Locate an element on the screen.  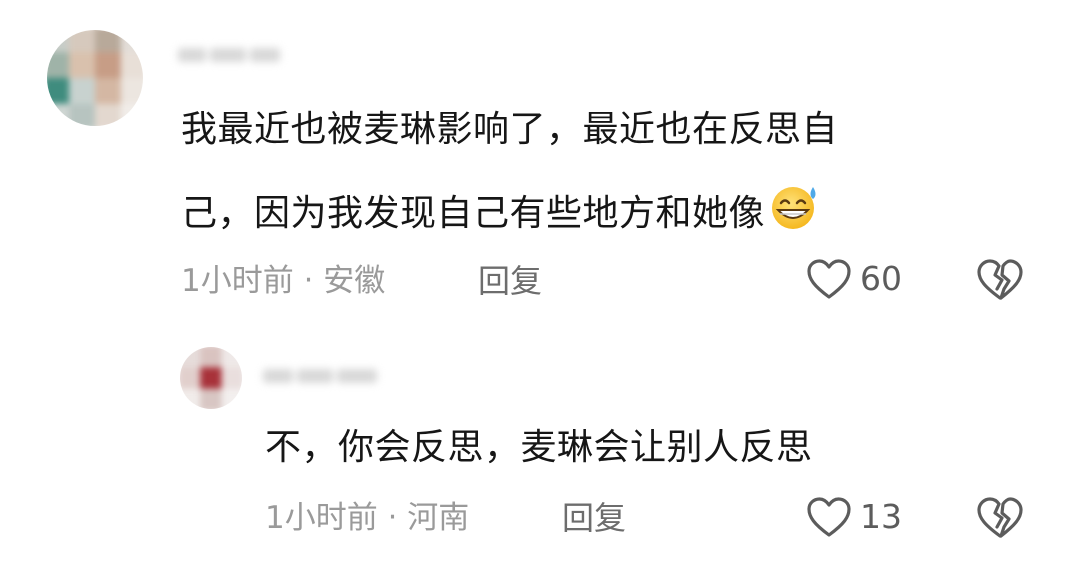
reply-time: 1小时前 is located at coordinates (321, 518).